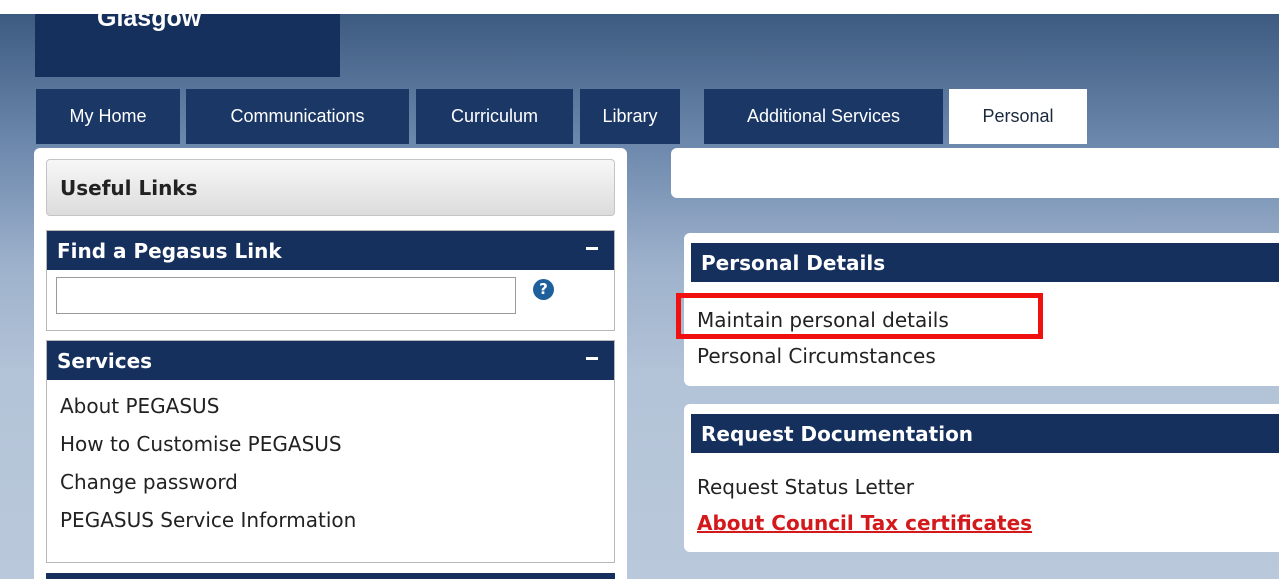  Describe the element at coordinates (864, 523) in the screenshot. I see `council-tax-certificates-link: About Council Tax certificates` at that location.